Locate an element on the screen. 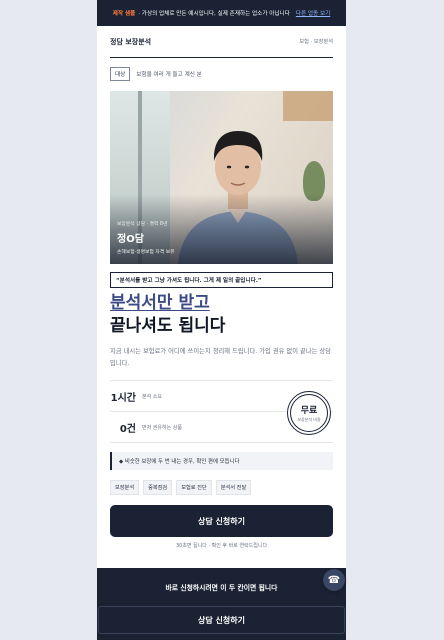 This screenshot has width=444, height=640. consultant-role: 보장분석 상담 · 경력 8년 is located at coordinates (142, 224).